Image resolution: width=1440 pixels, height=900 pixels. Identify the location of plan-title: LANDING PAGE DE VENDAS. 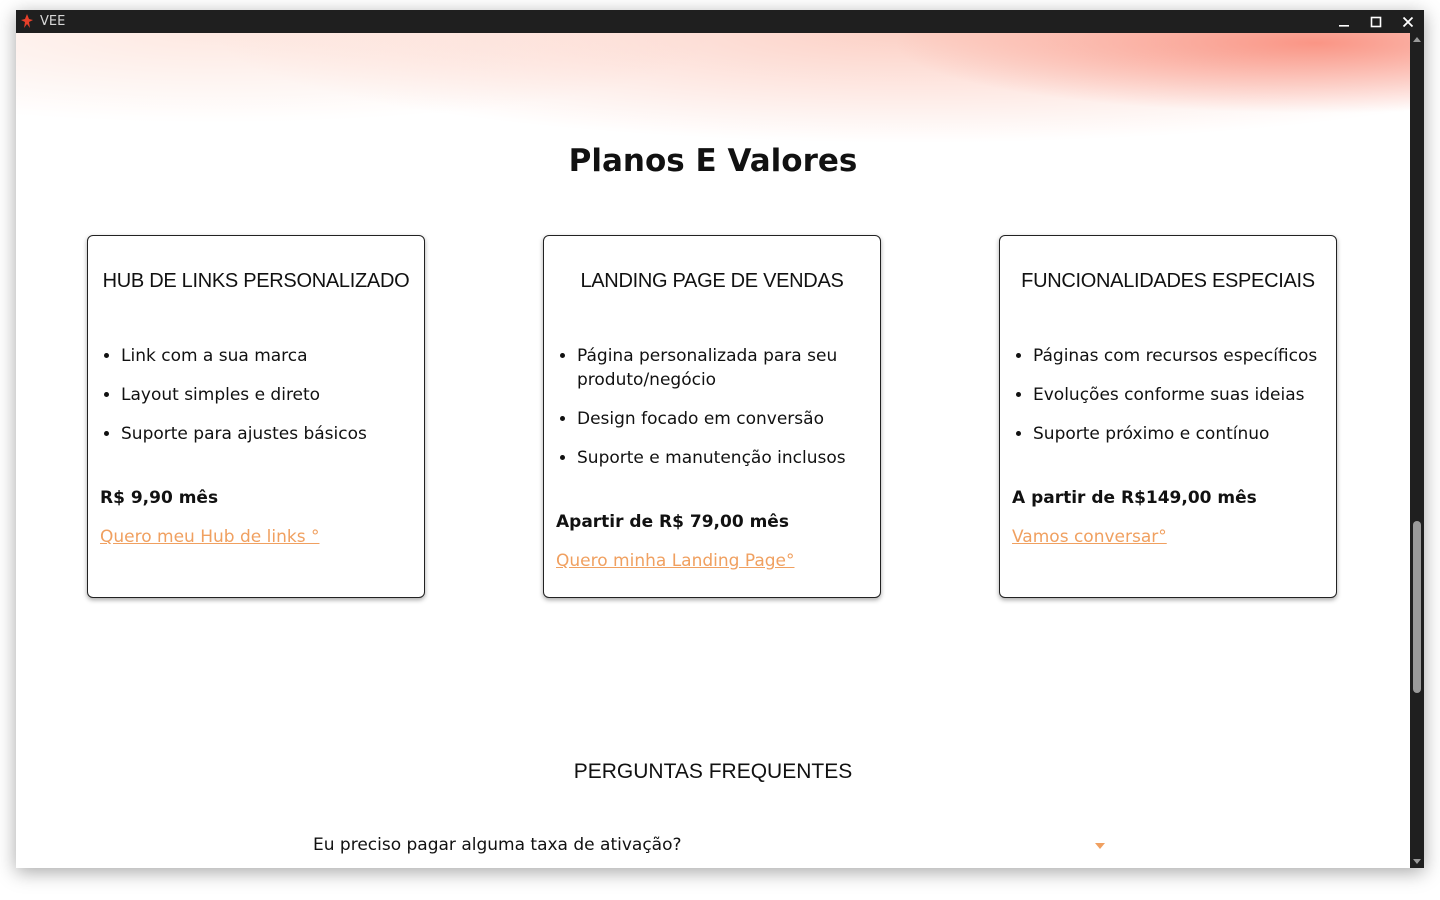
(712, 281).